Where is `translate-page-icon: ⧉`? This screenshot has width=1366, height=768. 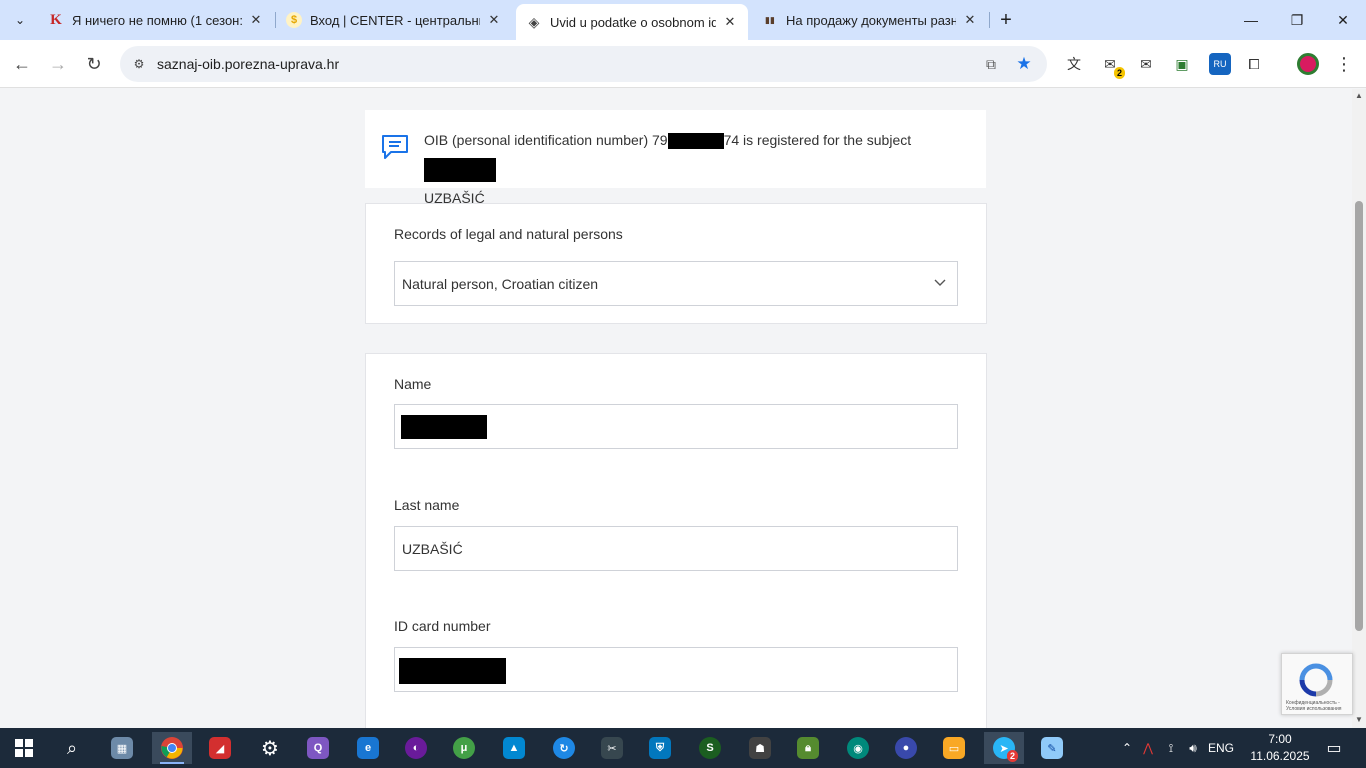 translate-page-icon: ⧉ is located at coordinates (991, 64).